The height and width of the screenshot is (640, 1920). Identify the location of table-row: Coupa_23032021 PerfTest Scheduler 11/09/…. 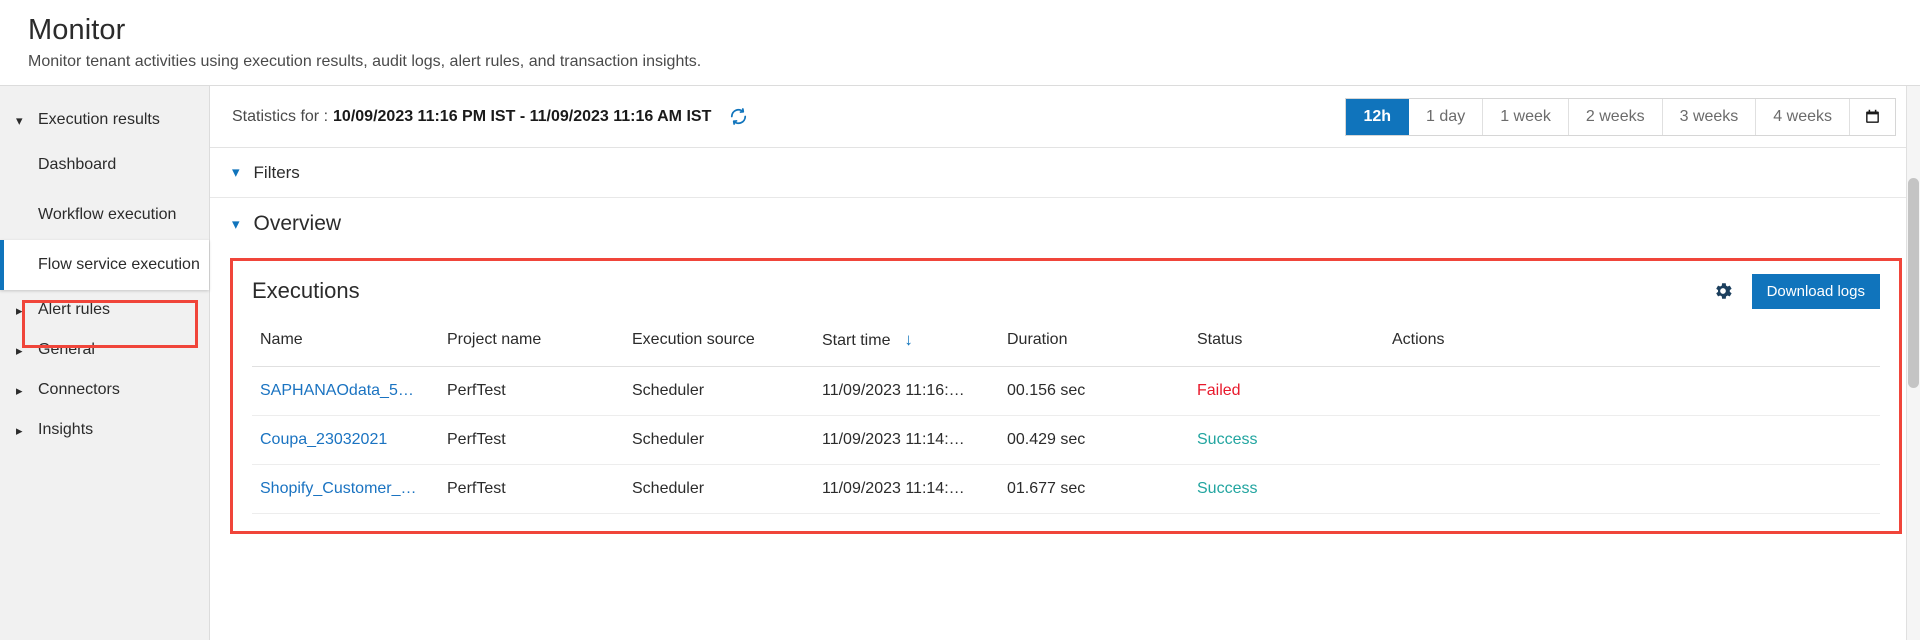
(1066, 440).